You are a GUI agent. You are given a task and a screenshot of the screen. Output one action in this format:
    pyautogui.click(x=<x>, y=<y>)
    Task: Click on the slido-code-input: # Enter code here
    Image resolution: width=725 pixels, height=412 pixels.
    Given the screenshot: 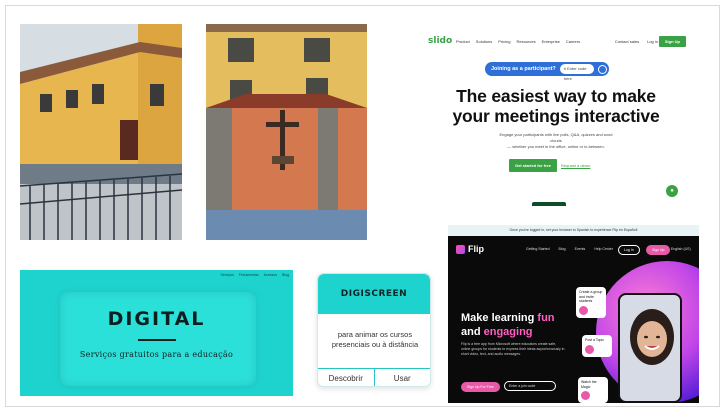 What is the action you would take?
    pyautogui.click(x=576, y=72)
    